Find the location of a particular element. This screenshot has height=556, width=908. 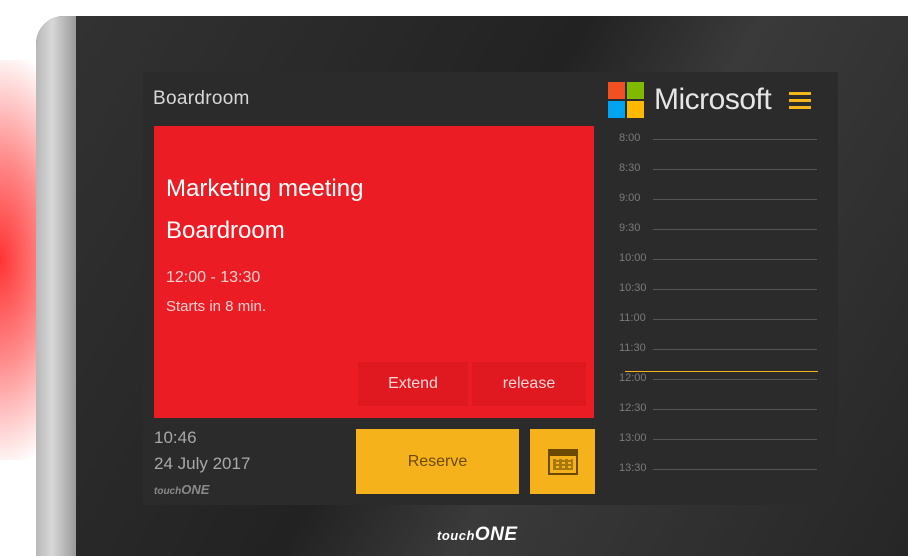

room-title: Boardroom is located at coordinates (201, 98).